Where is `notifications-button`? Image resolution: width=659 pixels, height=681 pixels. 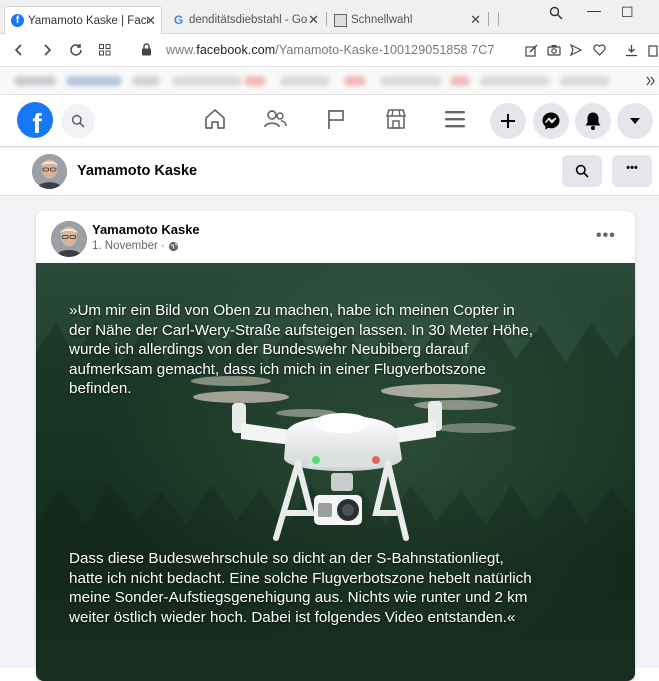
notifications-button is located at coordinates (593, 121).